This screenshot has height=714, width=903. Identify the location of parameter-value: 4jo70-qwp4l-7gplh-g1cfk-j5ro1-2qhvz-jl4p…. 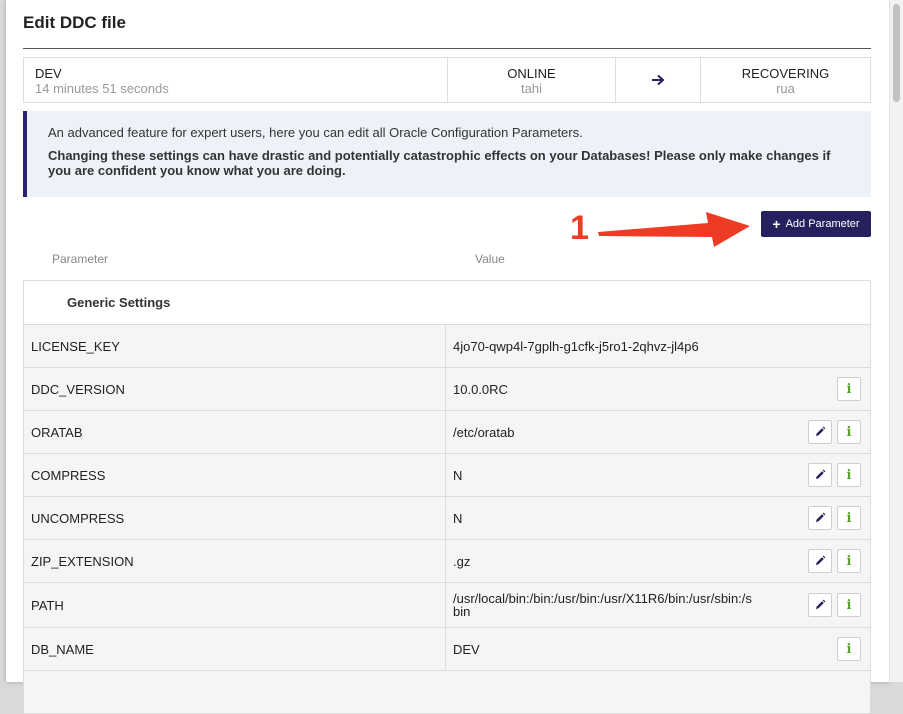
(658, 346).